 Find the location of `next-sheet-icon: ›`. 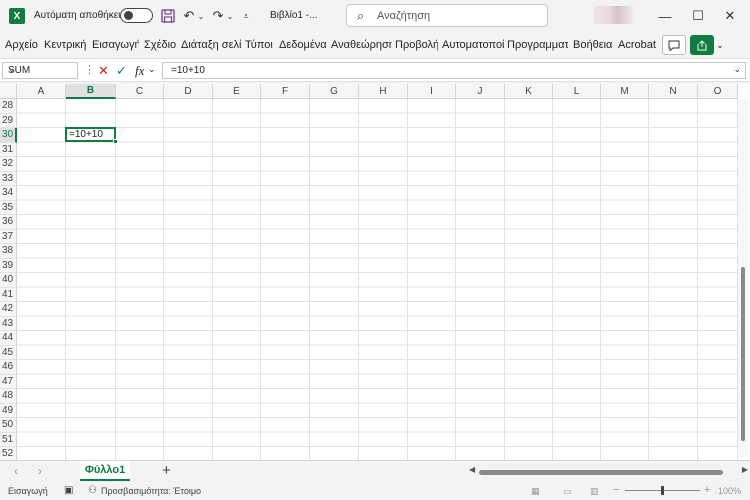

next-sheet-icon: › is located at coordinates (40, 471).